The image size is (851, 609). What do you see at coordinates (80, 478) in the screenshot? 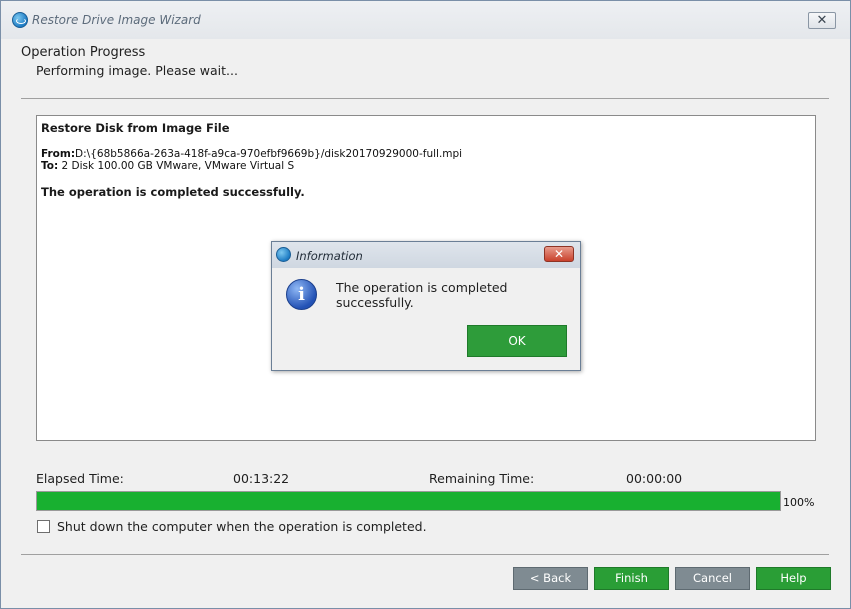
I see `elapsed-time-label: Elapsed Time:` at bounding box center [80, 478].